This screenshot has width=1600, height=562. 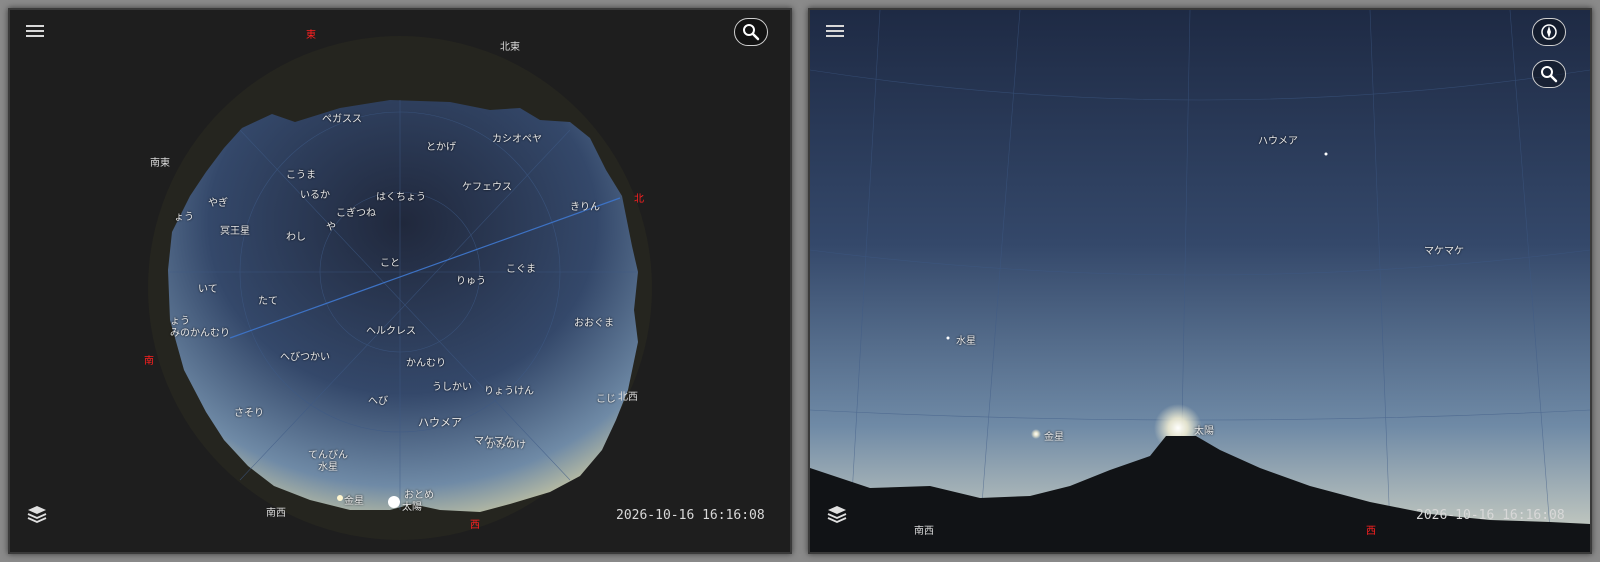 What do you see at coordinates (1036, 434) in the screenshot?
I see `venus-glow` at bounding box center [1036, 434].